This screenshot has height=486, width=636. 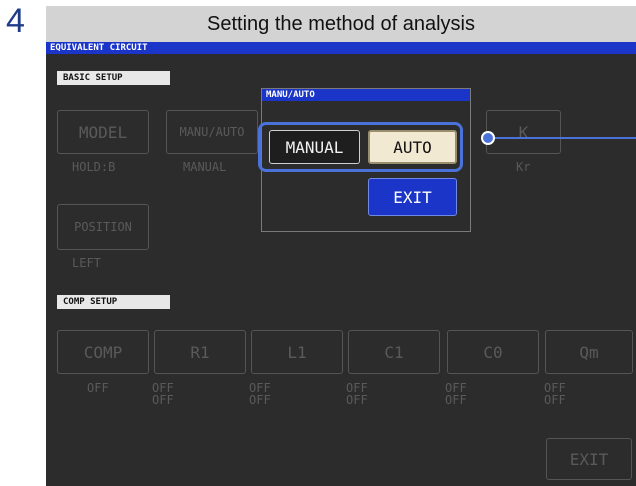 I want to click on step-title: Setting the method of analysis, so click(x=341, y=24).